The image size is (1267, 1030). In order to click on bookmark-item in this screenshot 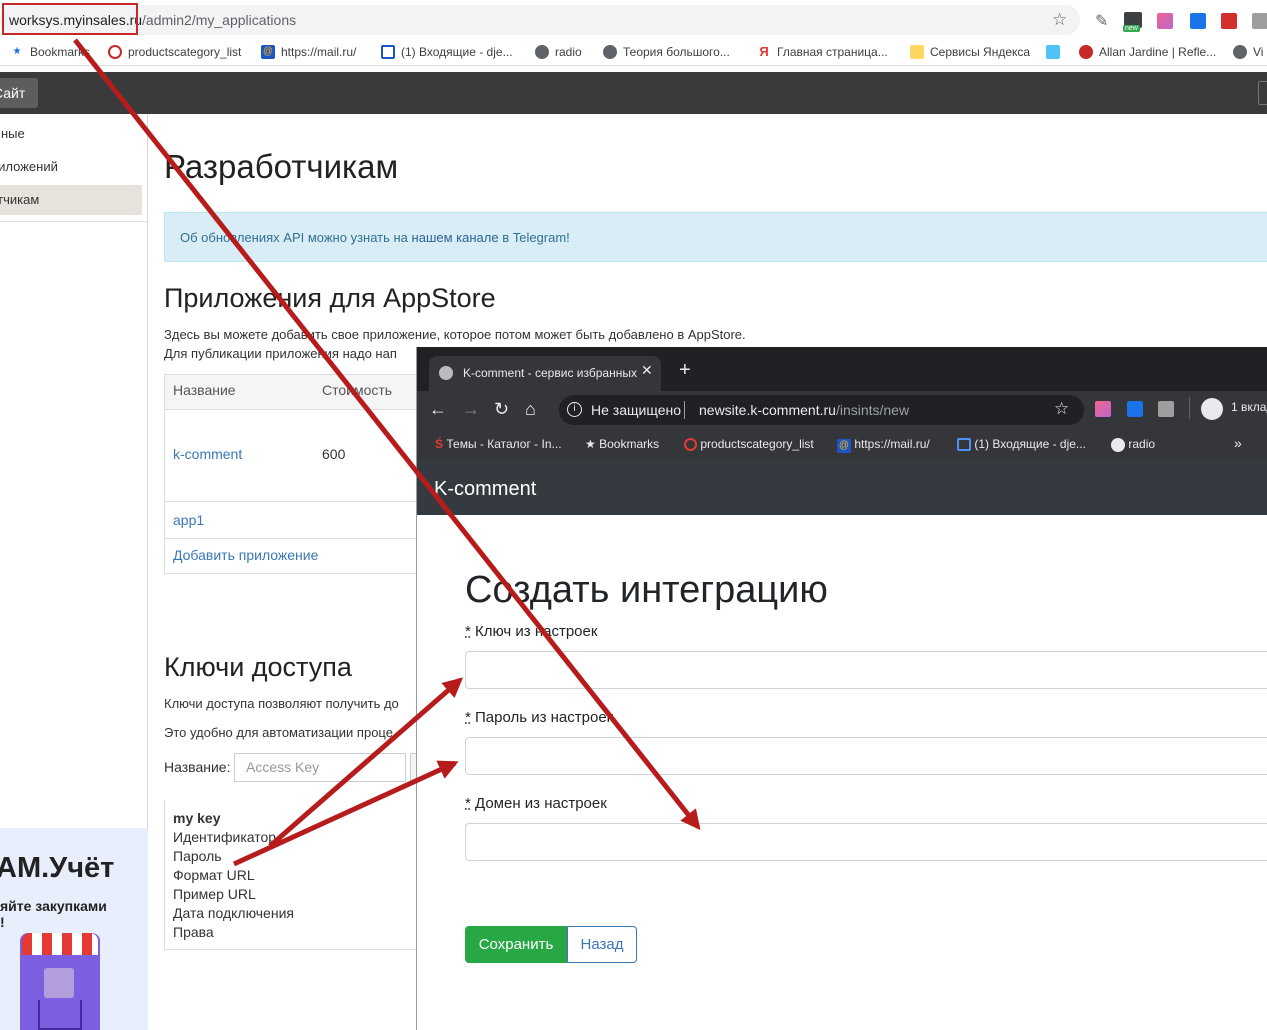, I will do `click(1053, 52)`.